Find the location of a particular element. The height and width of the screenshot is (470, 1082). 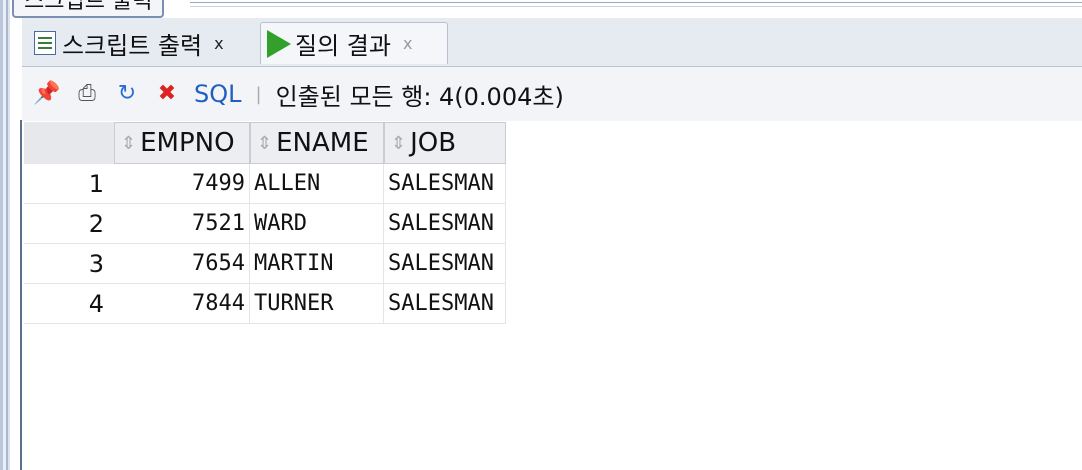

pin-icon: 📌 is located at coordinates (47, 94).